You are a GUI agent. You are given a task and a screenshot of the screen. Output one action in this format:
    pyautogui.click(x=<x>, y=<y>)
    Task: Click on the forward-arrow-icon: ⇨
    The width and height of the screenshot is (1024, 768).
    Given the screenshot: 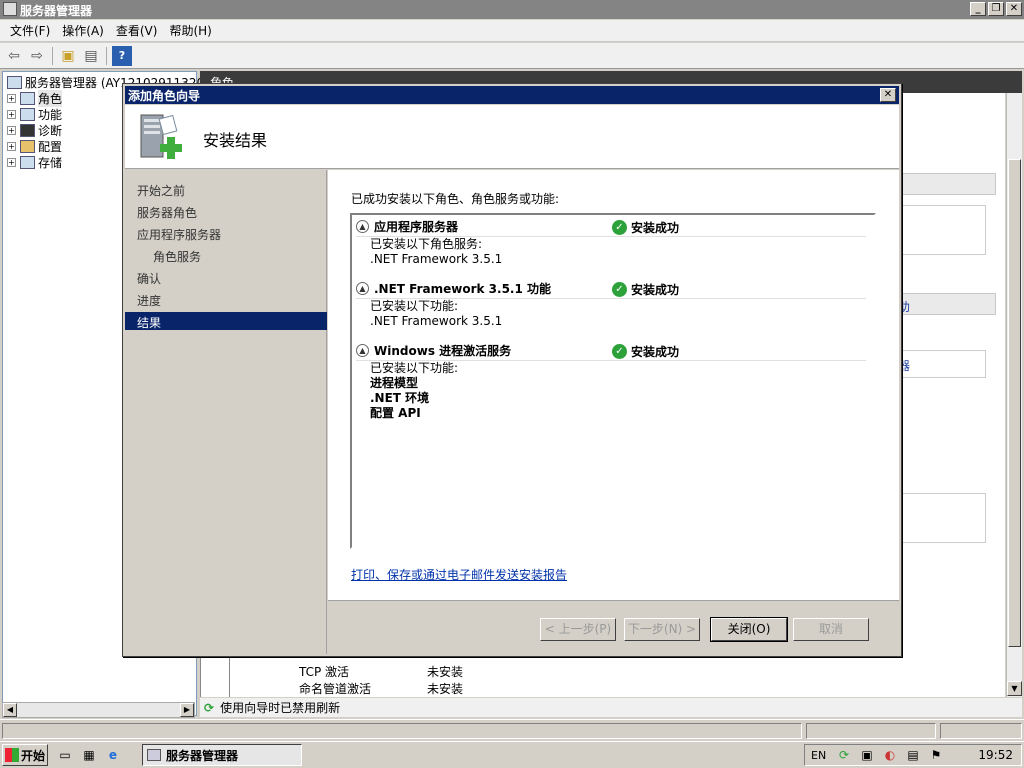 What is the action you would take?
    pyautogui.click(x=37, y=56)
    